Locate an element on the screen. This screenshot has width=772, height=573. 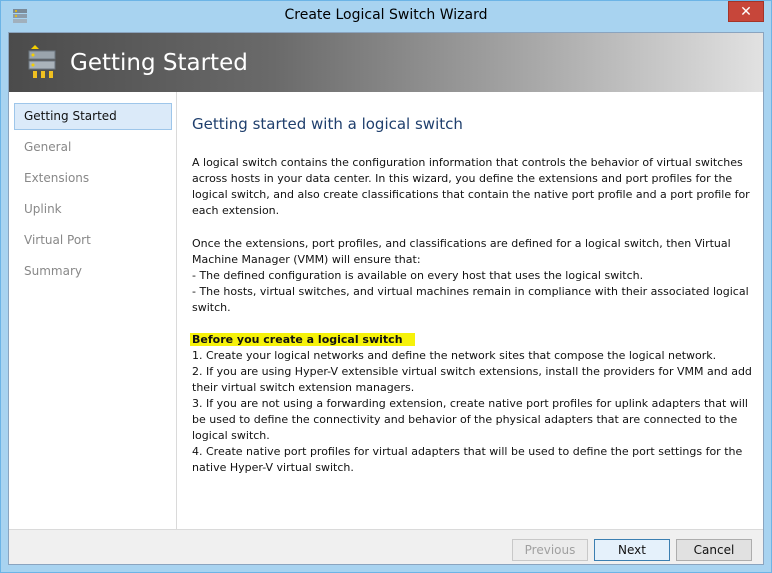
wizard-footer: Previous Next Cancel is located at coordinates (386, 546).